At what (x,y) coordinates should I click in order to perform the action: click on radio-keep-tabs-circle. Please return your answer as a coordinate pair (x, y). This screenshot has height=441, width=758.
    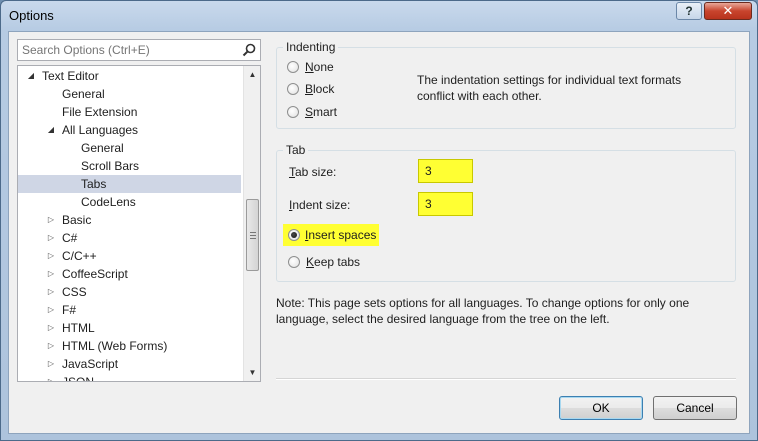
    Looking at the image, I should click on (294, 262).